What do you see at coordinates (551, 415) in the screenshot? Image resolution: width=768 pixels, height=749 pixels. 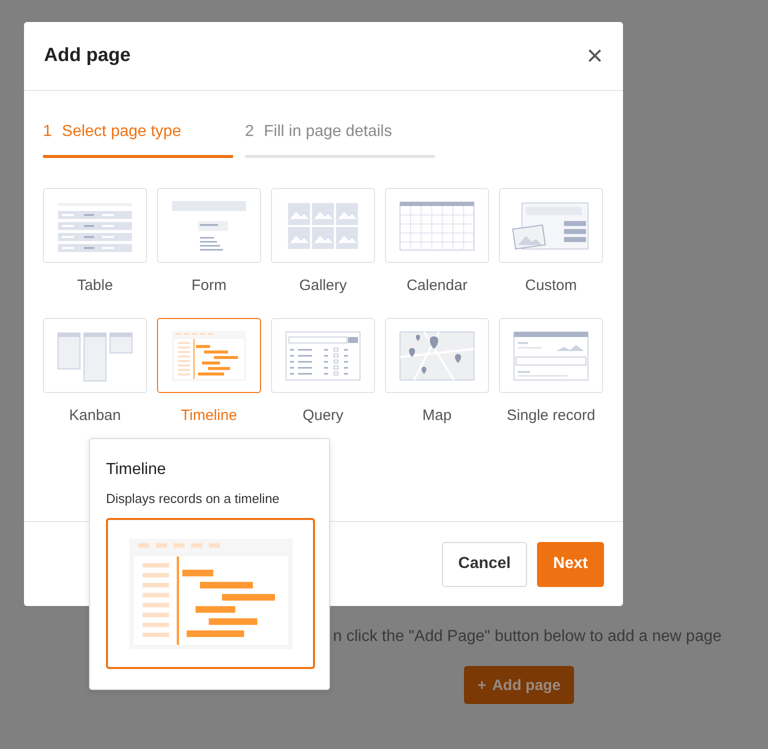 I see `page-type-label: Single record` at bounding box center [551, 415].